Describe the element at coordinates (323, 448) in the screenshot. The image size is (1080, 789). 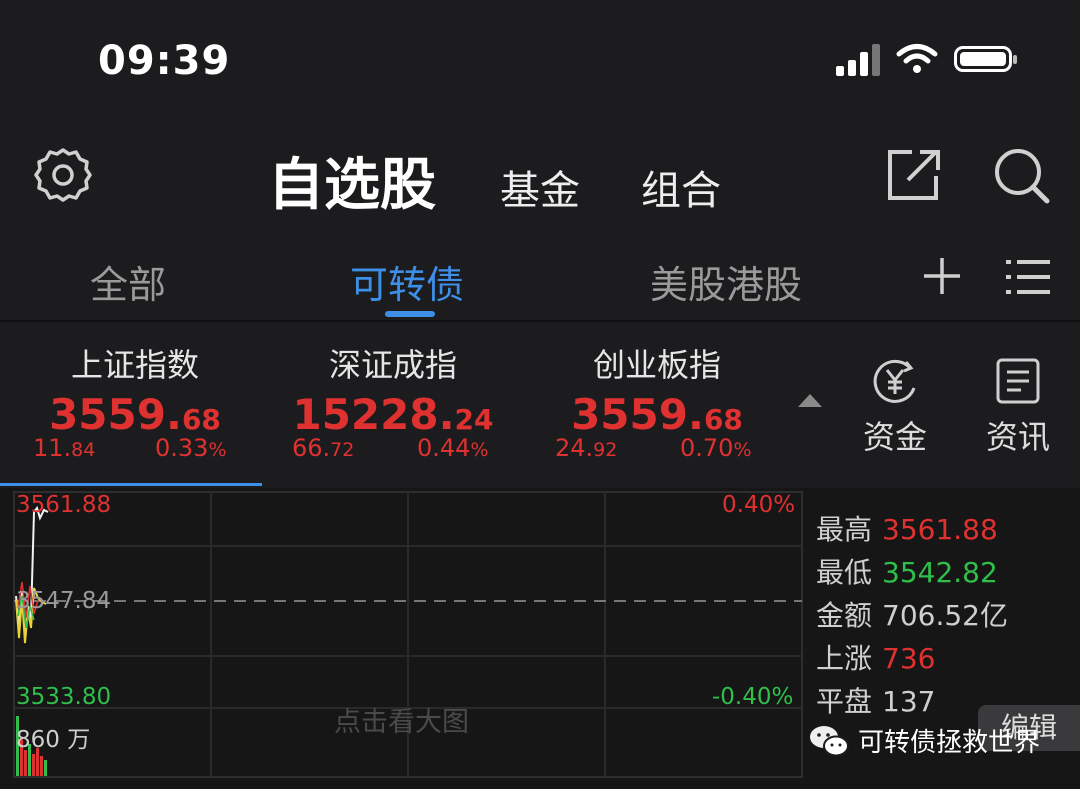
I see `index-change: 66.72` at that location.